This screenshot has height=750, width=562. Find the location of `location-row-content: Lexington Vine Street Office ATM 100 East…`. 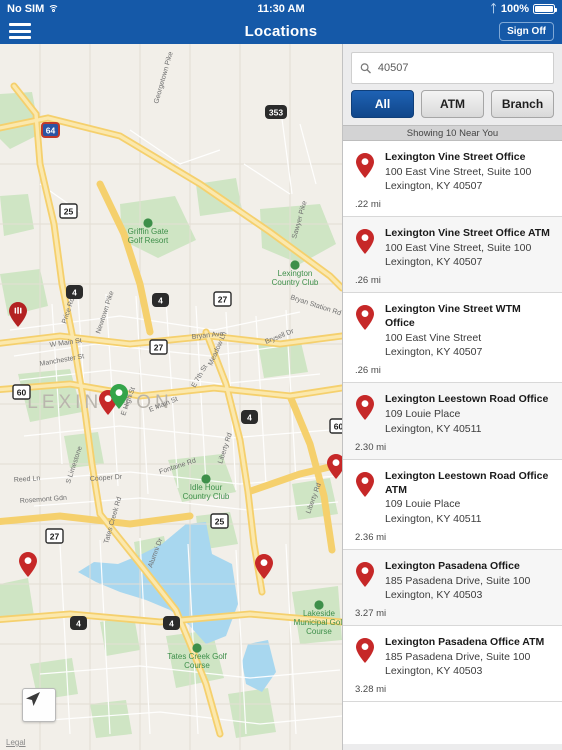

location-row-content: Lexington Vine Street Office ATM 100 East… is located at coordinates (452, 248).